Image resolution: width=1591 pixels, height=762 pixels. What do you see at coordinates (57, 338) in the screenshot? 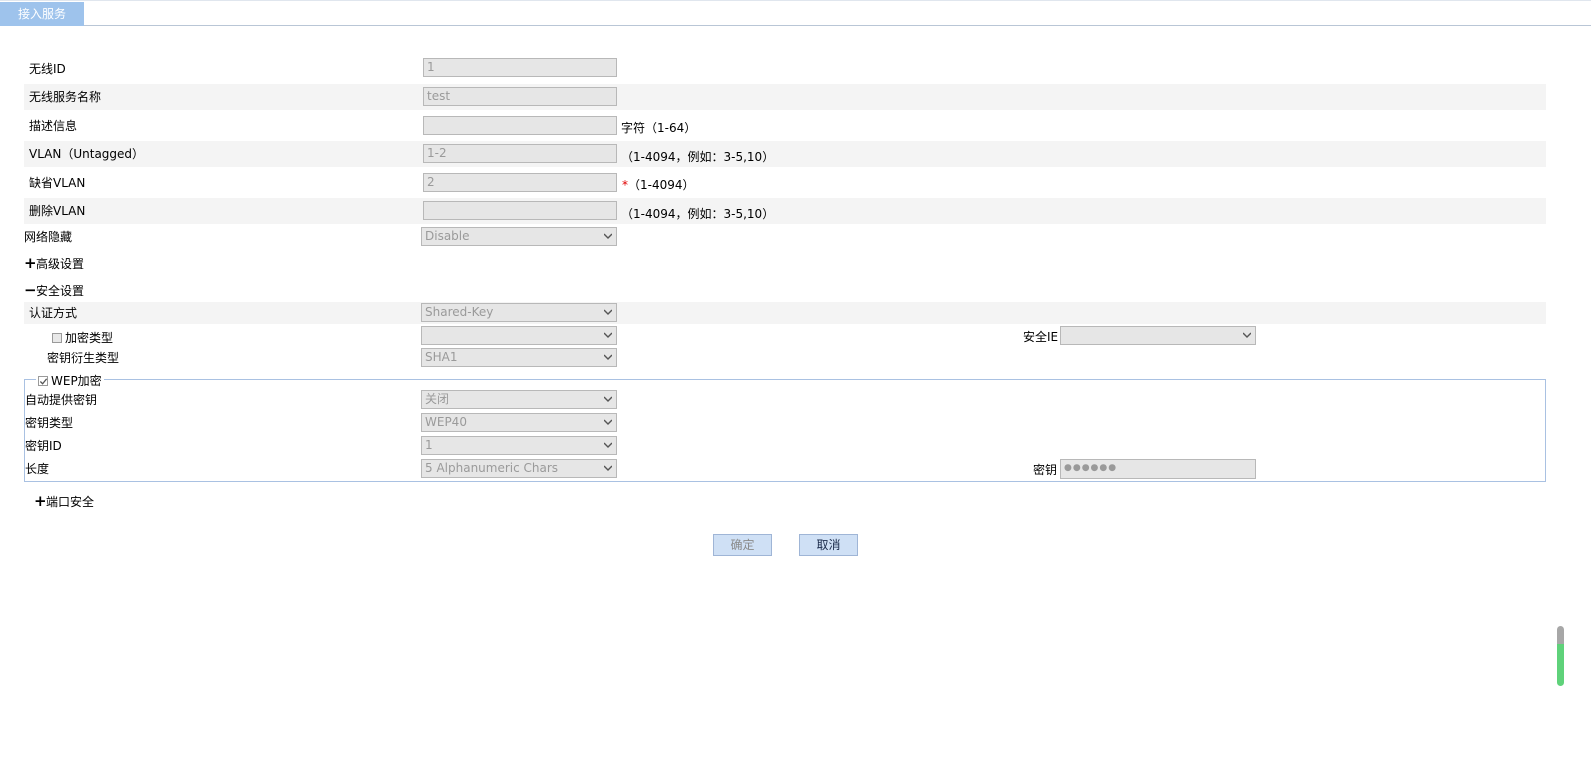
I see `encrypt-type-checkbox` at bounding box center [57, 338].